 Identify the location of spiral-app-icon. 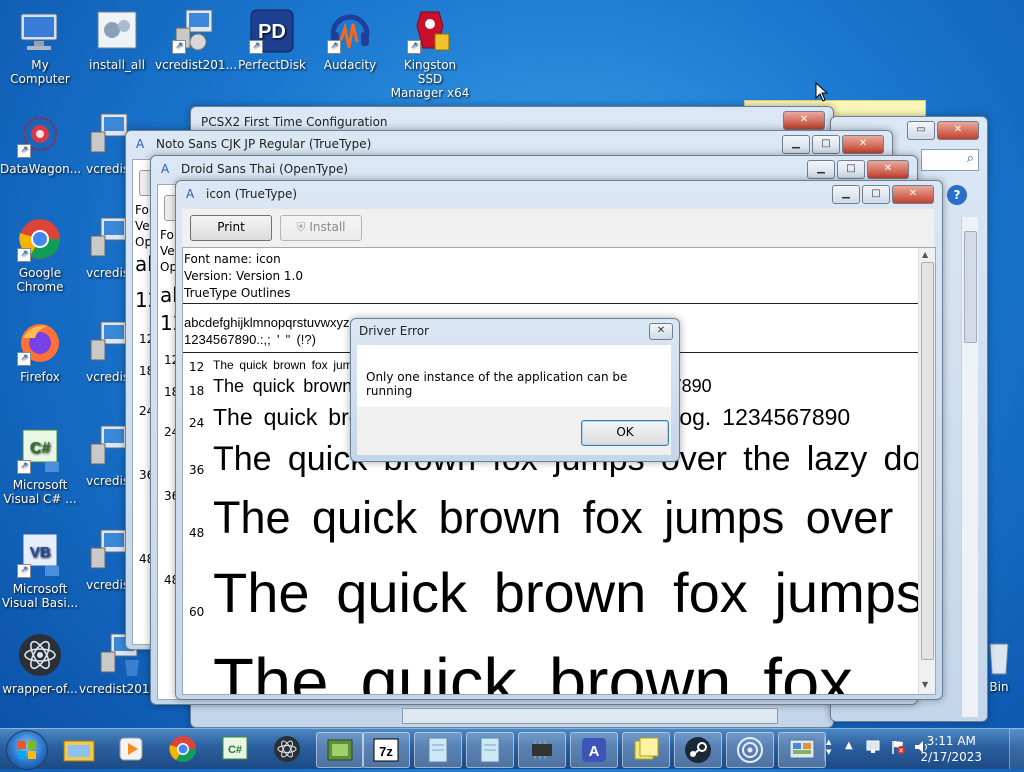
(750, 750).